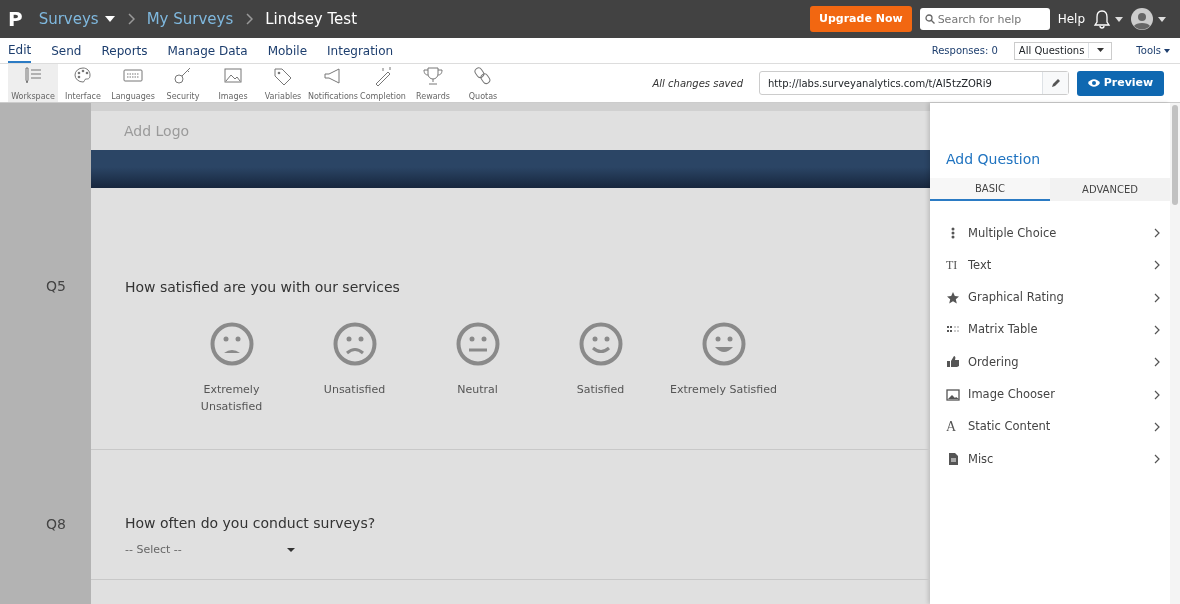 Image resolution: width=1180 pixels, height=604 pixels. I want to click on menu-tab: Manage Data, so click(207, 50).